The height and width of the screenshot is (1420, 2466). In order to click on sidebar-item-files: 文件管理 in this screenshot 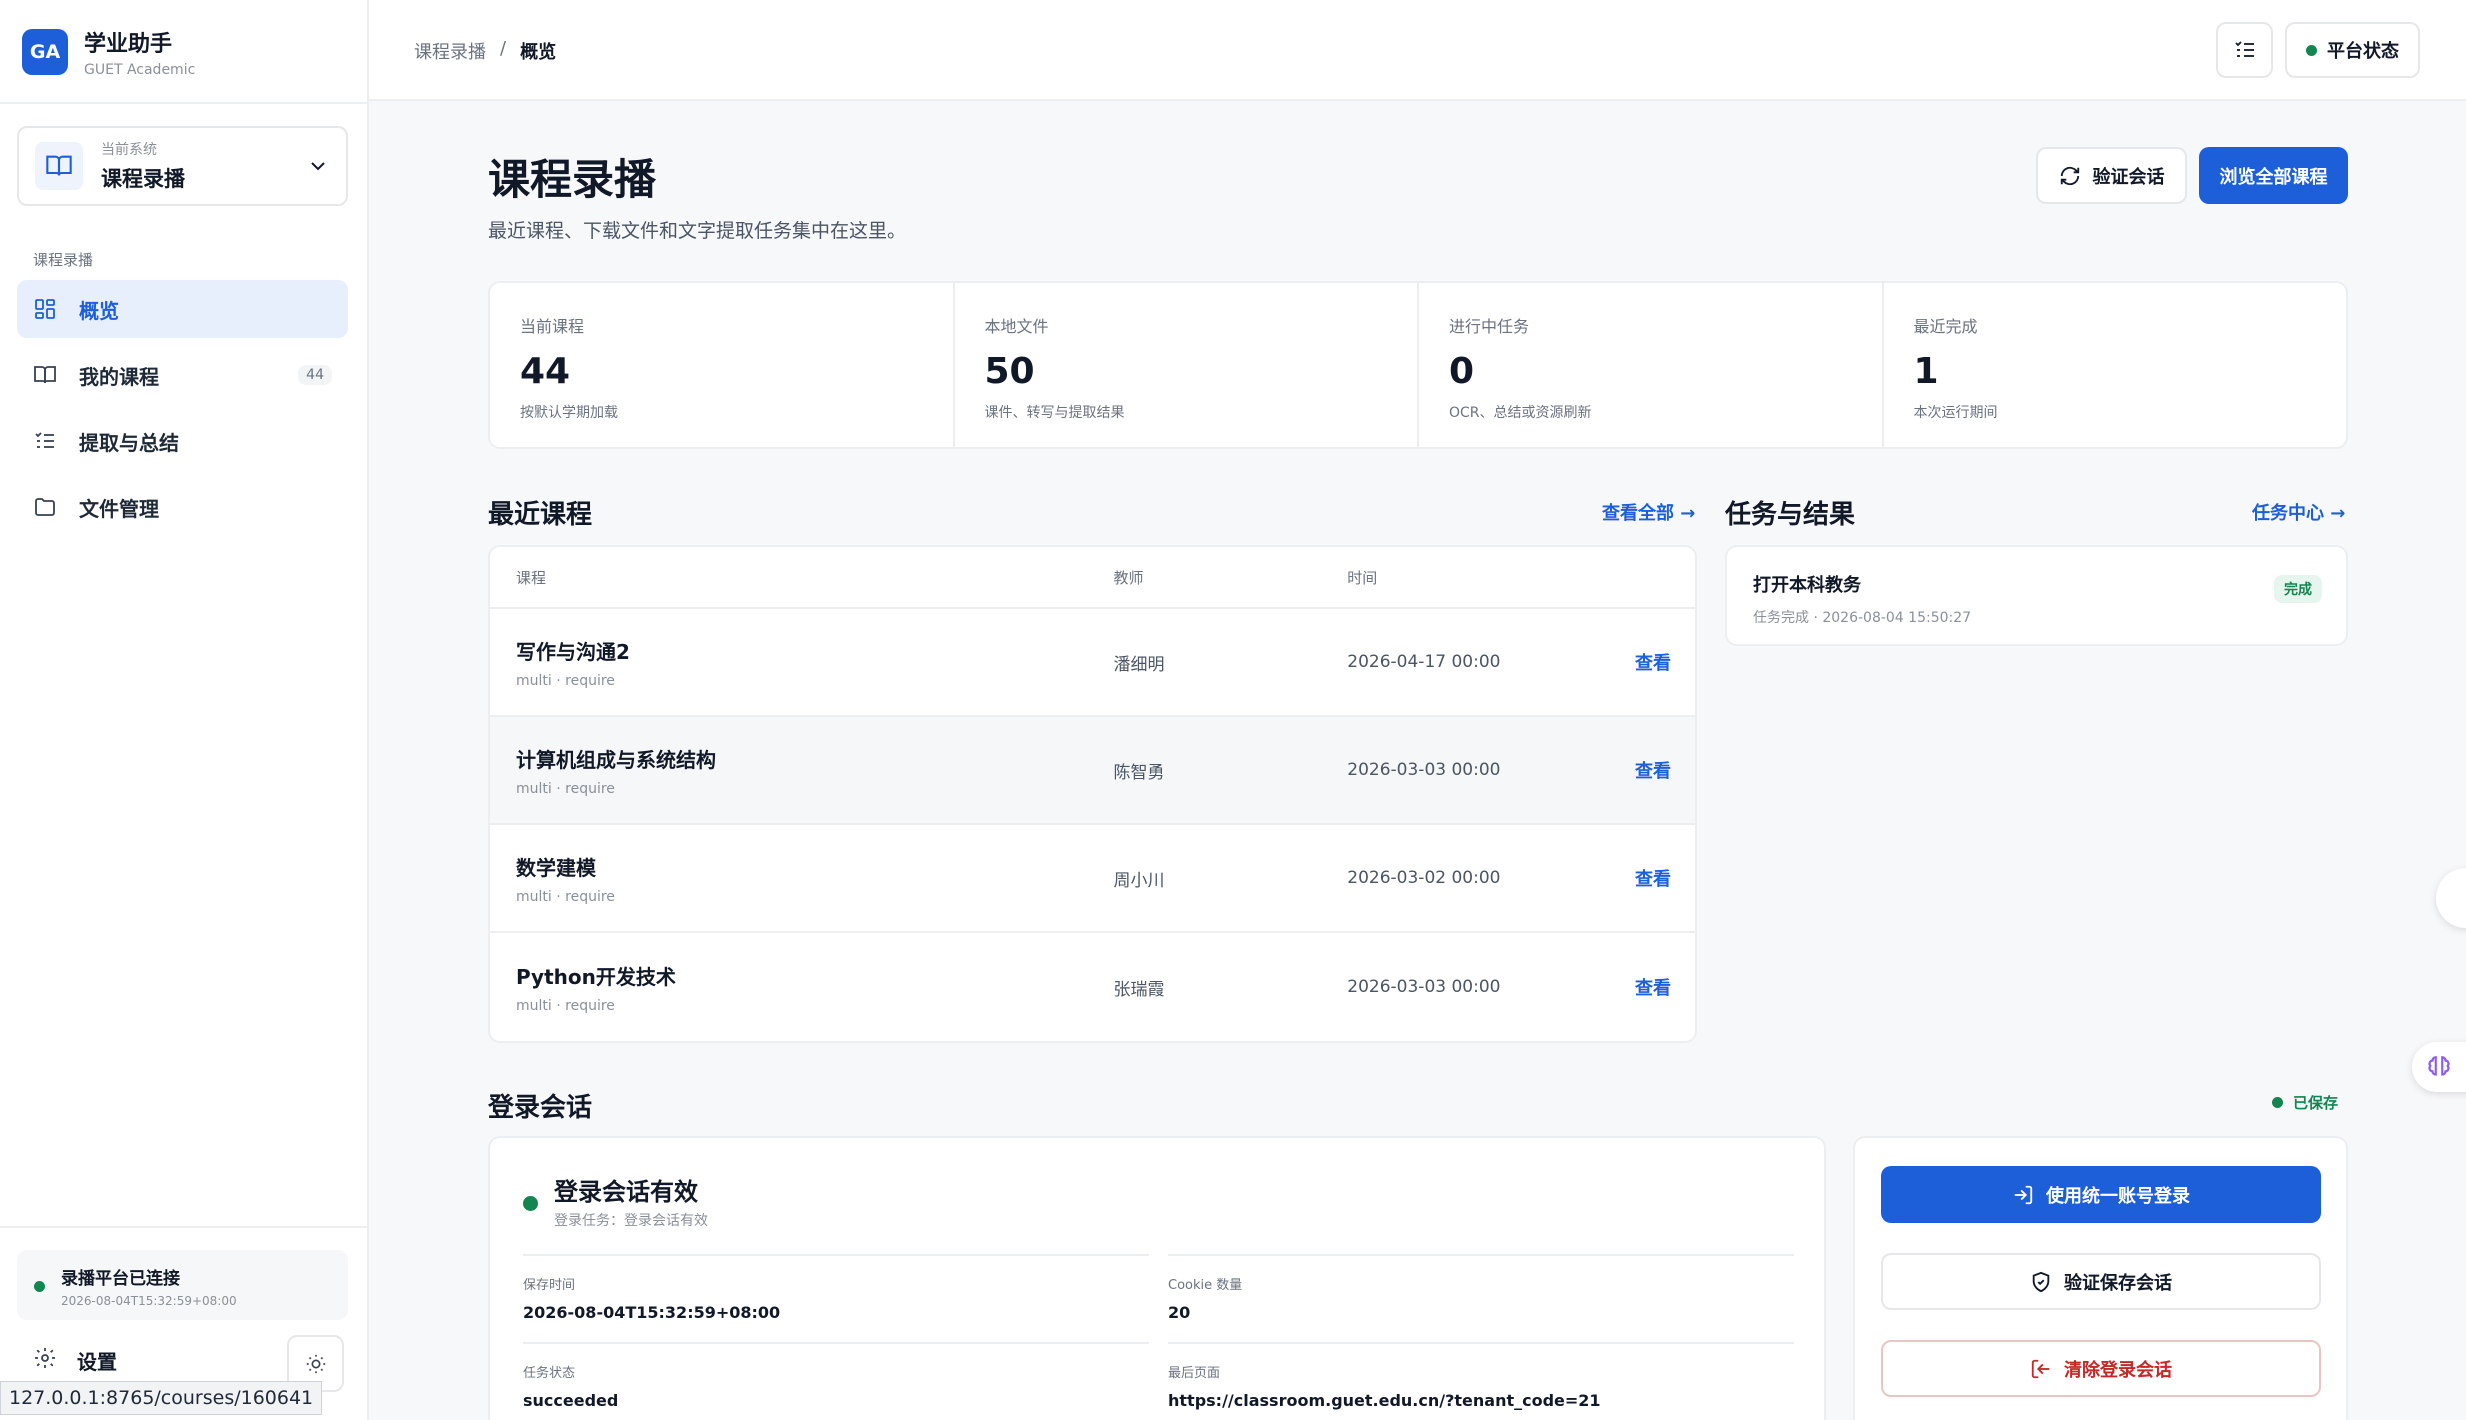, I will do `click(182, 507)`.